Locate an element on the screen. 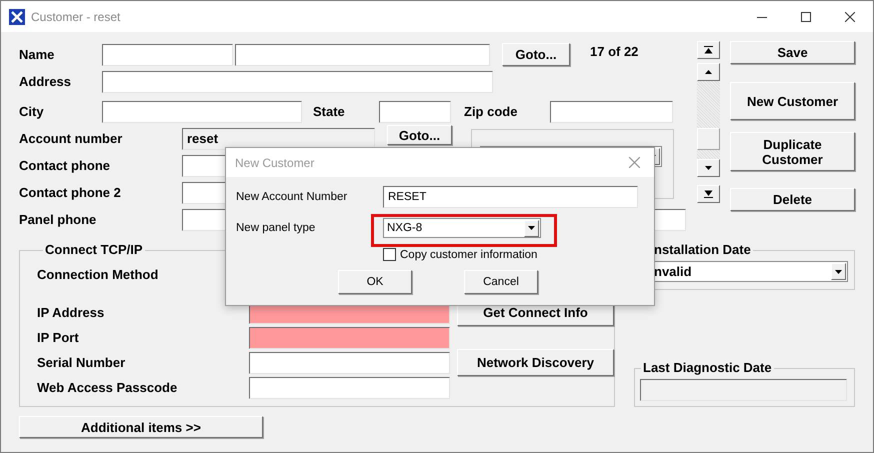 The image size is (874, 453). last-record-button is located at coordinates (708, 194).